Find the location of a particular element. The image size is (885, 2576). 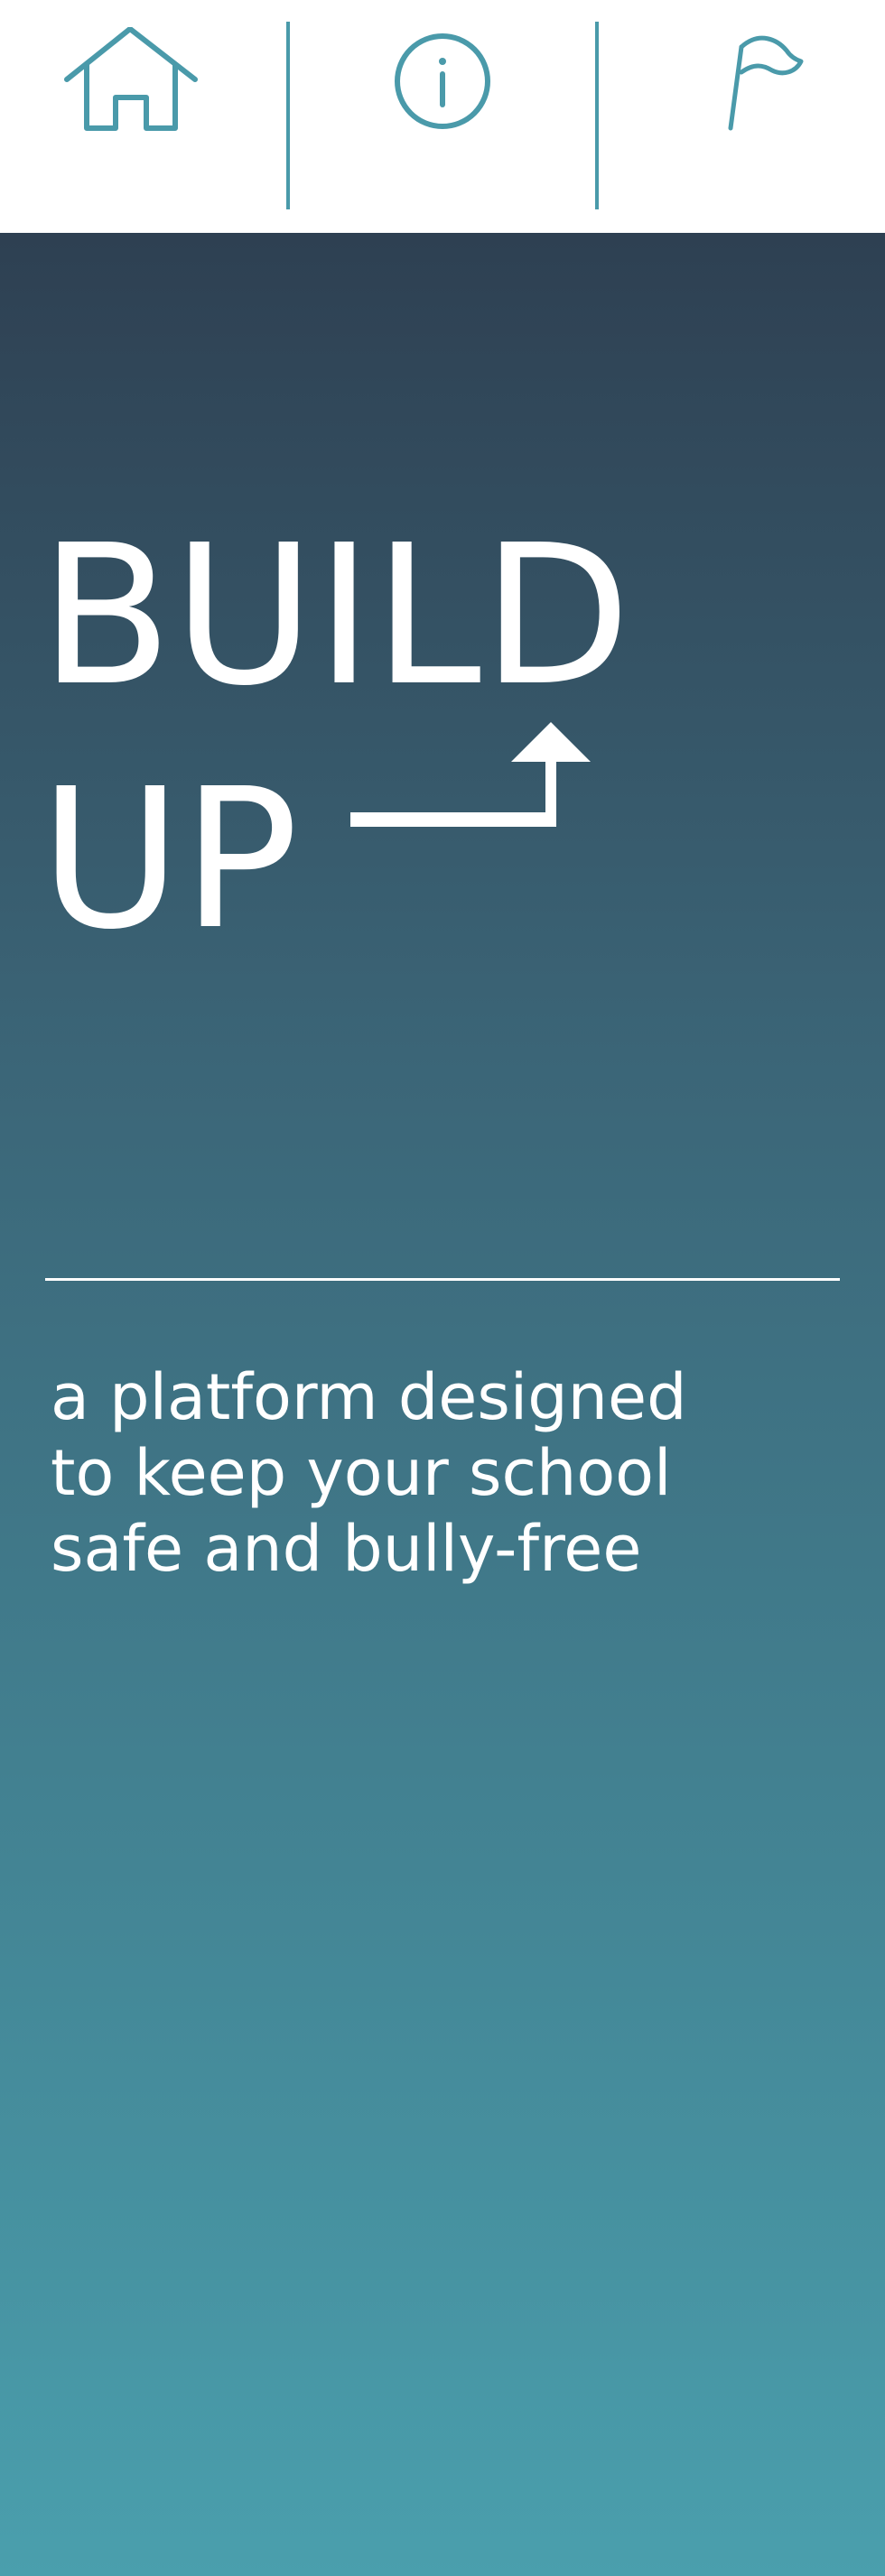

home-nav-button is located at coordinates (131, 81).